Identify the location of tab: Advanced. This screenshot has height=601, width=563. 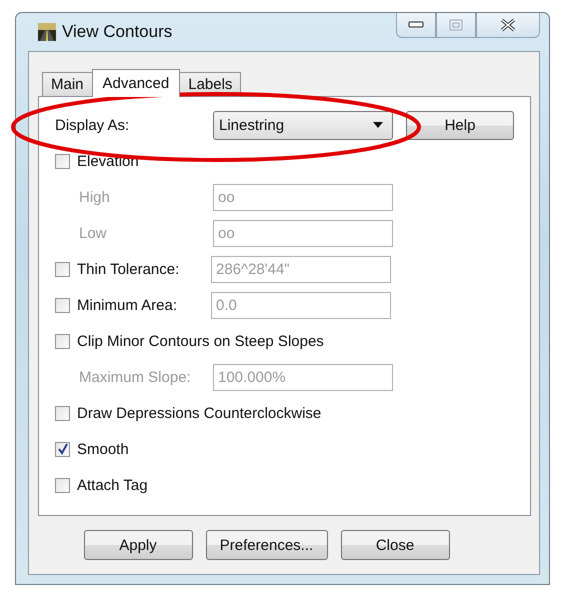
(136, 83).